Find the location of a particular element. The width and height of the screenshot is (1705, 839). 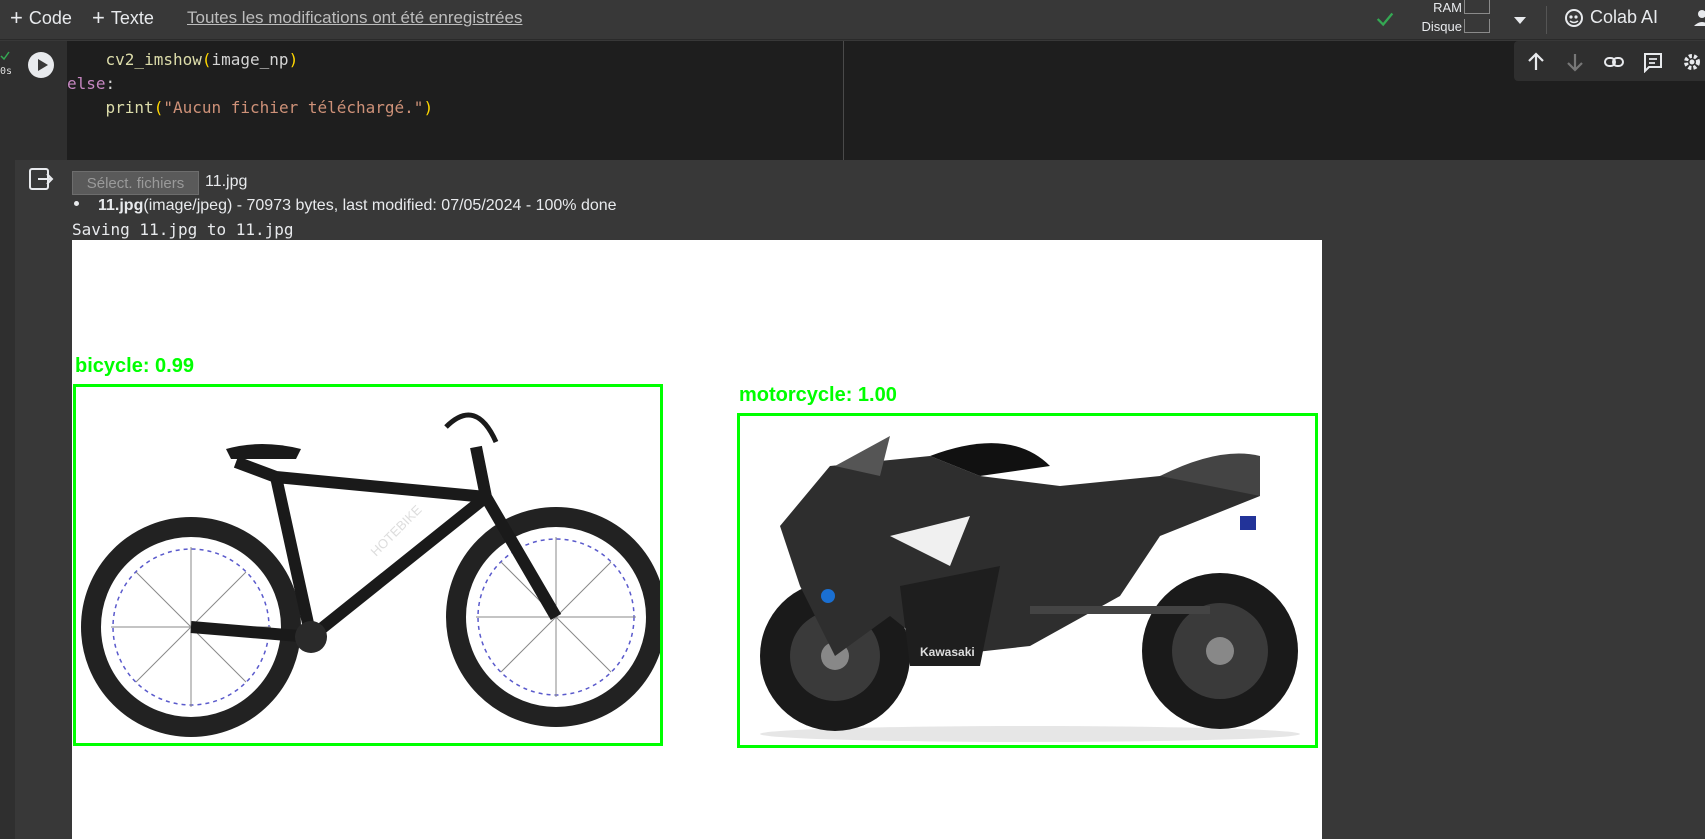

play-icon is located at coordinates (43, 65).